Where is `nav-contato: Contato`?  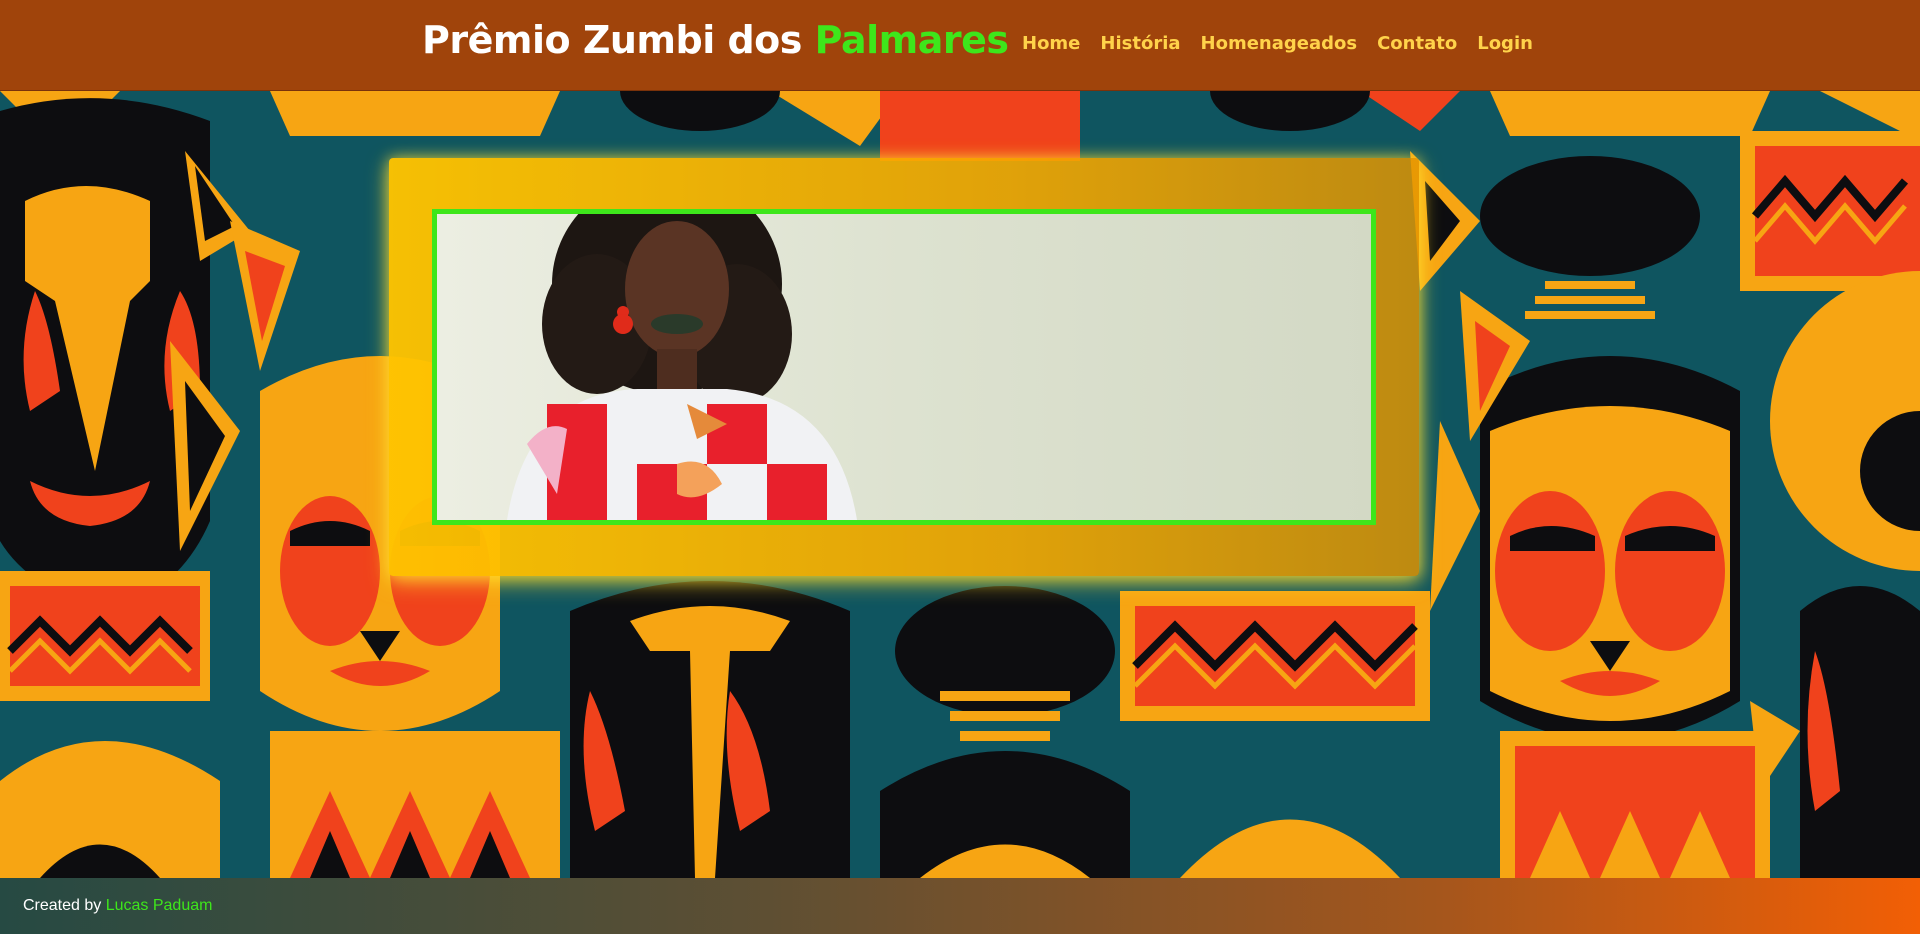
nav-contato: Contato is located at coordinates (1417, 43).